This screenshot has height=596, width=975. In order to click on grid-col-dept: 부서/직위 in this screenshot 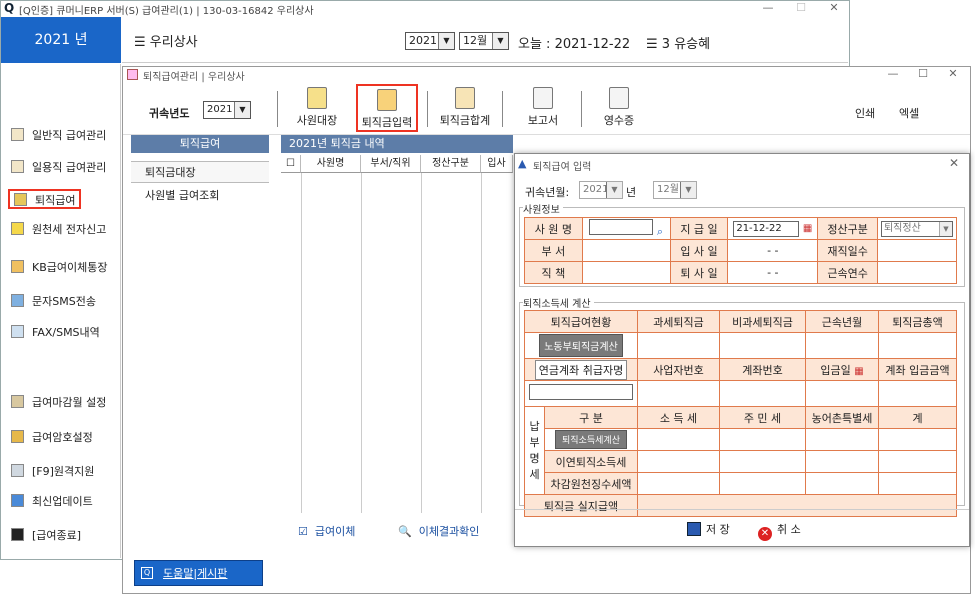, I will do `click(391, 164)`.